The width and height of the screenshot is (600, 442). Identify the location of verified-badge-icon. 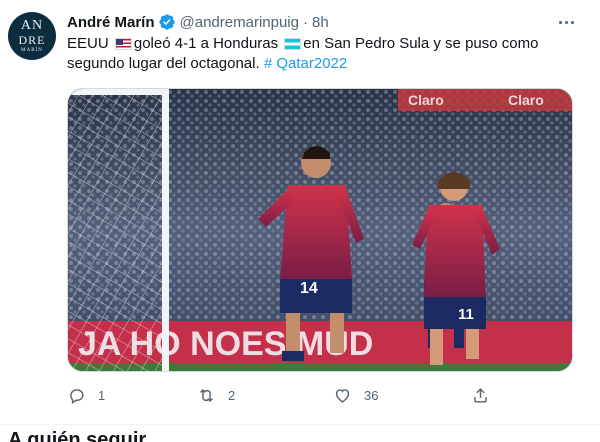
(166, 22).